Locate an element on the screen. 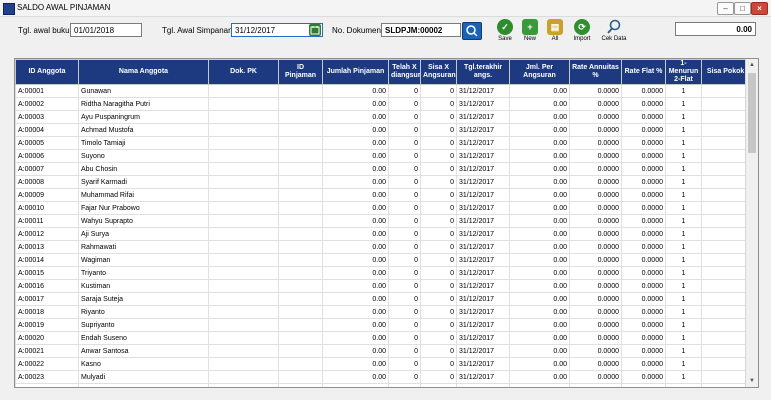 The image size is (771, 400). maximize-button: □ is located at coordinates (742, 8).